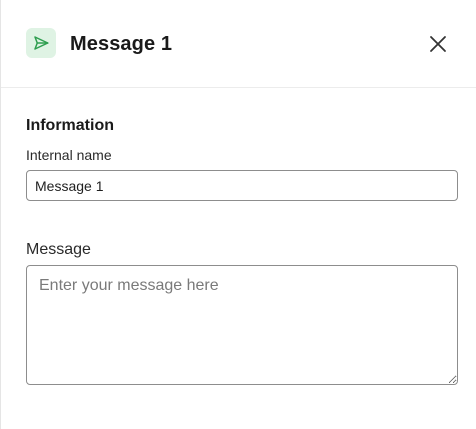  Describe the element at coordinates (58, 249) in the screenshot. I see `message-label: Message` at that location.